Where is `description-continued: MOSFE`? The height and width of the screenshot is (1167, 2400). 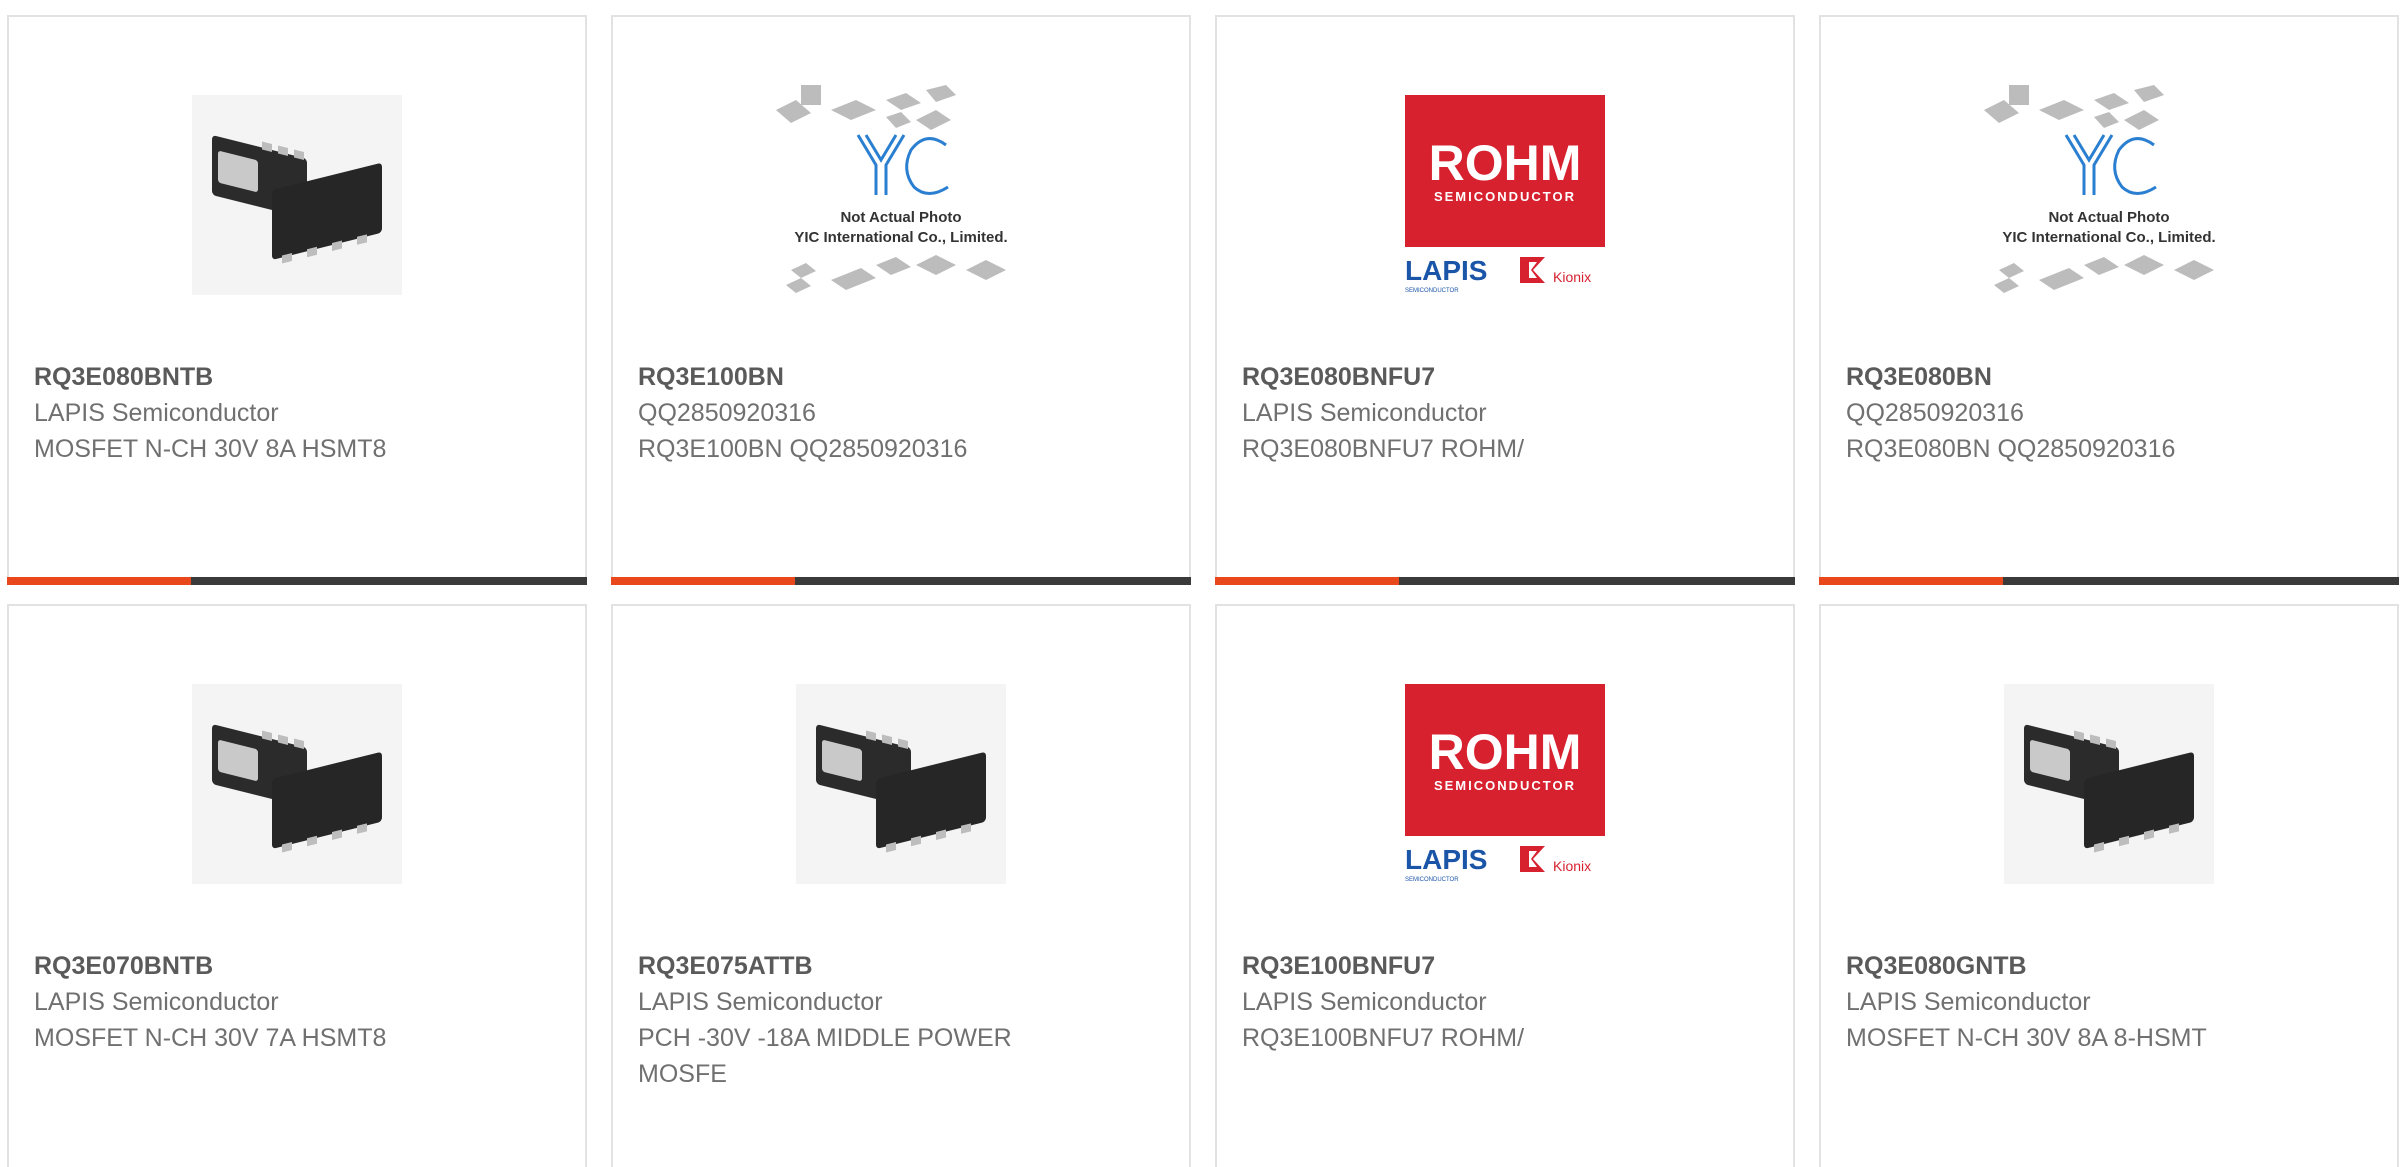
description-continued: MOSFE is located at coordinates (682, 1074).